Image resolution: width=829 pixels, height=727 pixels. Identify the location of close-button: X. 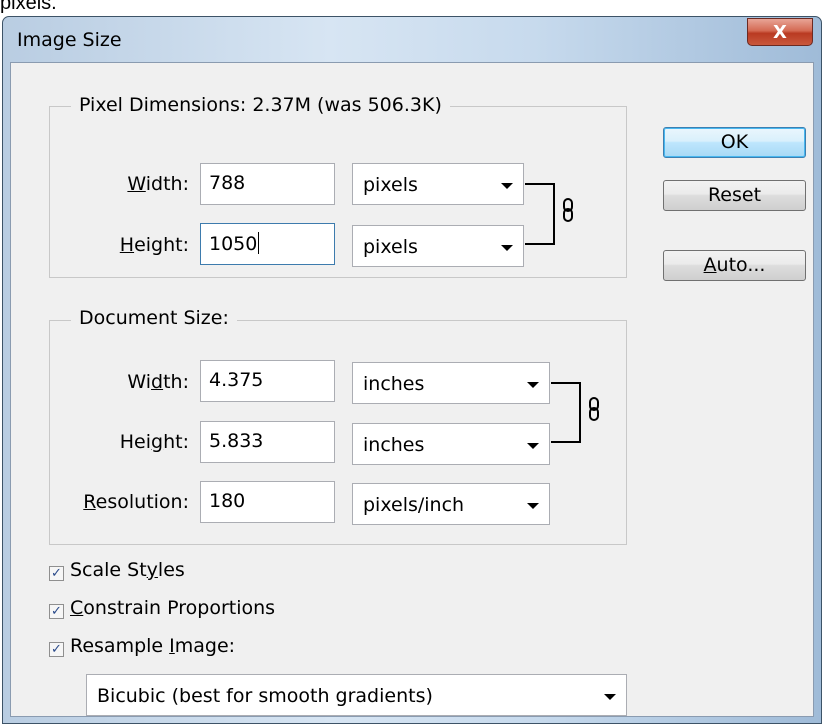
(780, 32).